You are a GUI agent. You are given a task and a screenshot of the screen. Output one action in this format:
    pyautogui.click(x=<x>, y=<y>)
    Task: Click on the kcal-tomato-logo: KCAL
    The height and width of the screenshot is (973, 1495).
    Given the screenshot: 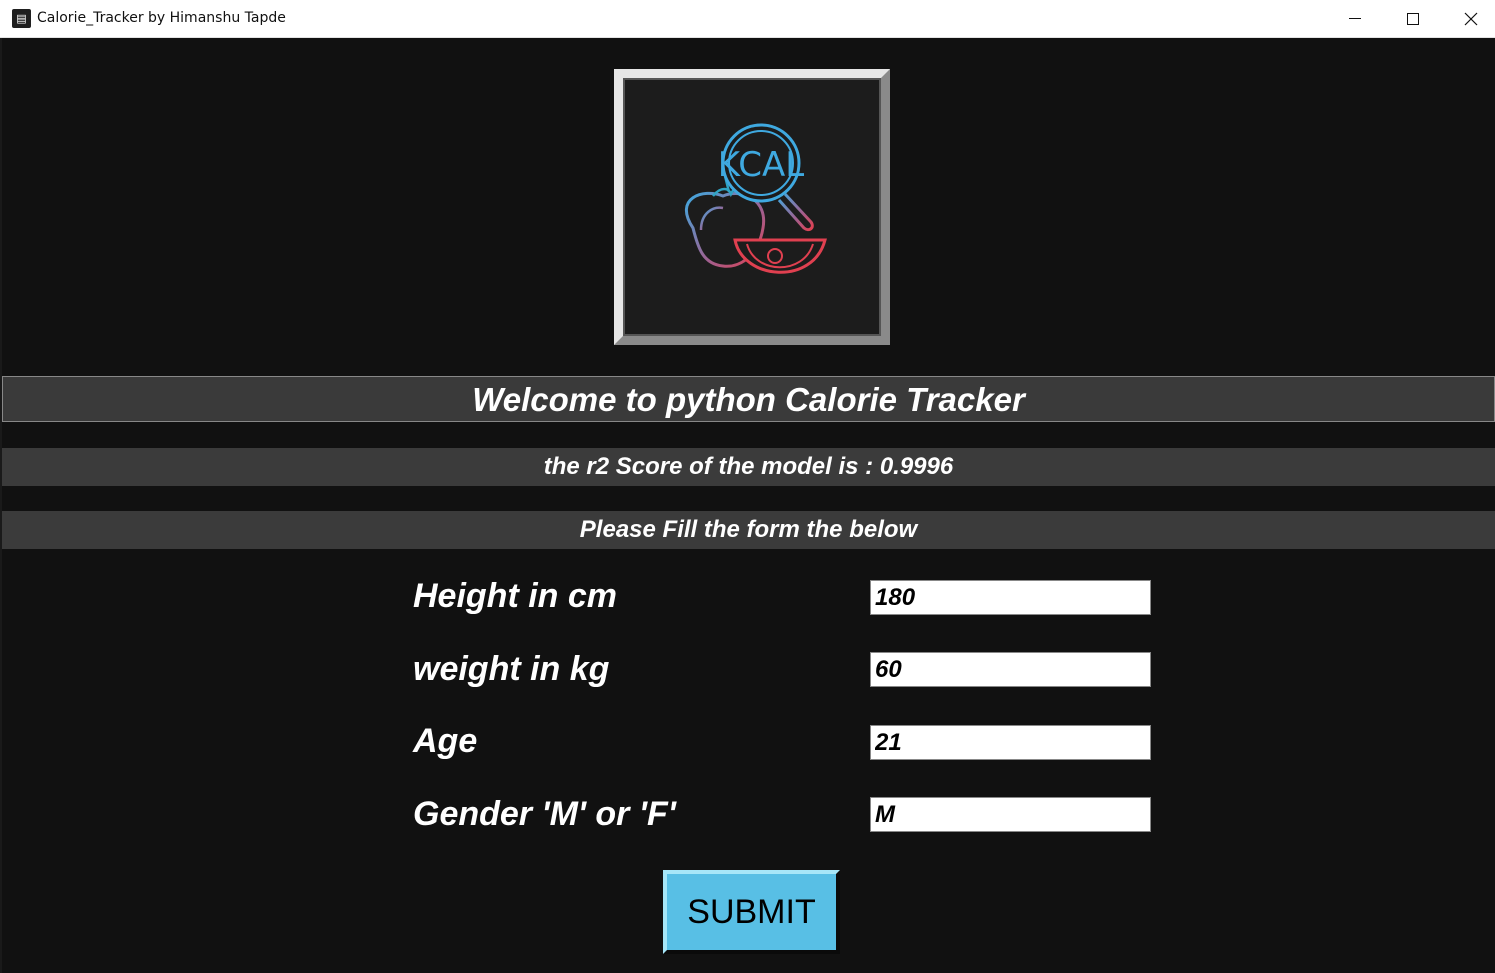 What is the action you would take?
    pyautogui.click(x=756, y=198)
    